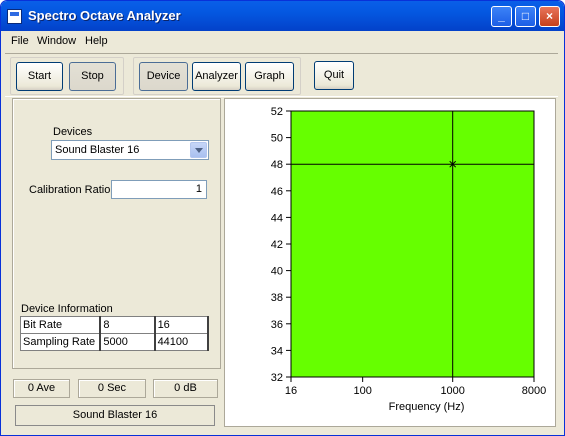 The height and width of the screenshot is (436, 565). I want to click on window-title: Spectro Octave Analyzer, so click(104, 15).